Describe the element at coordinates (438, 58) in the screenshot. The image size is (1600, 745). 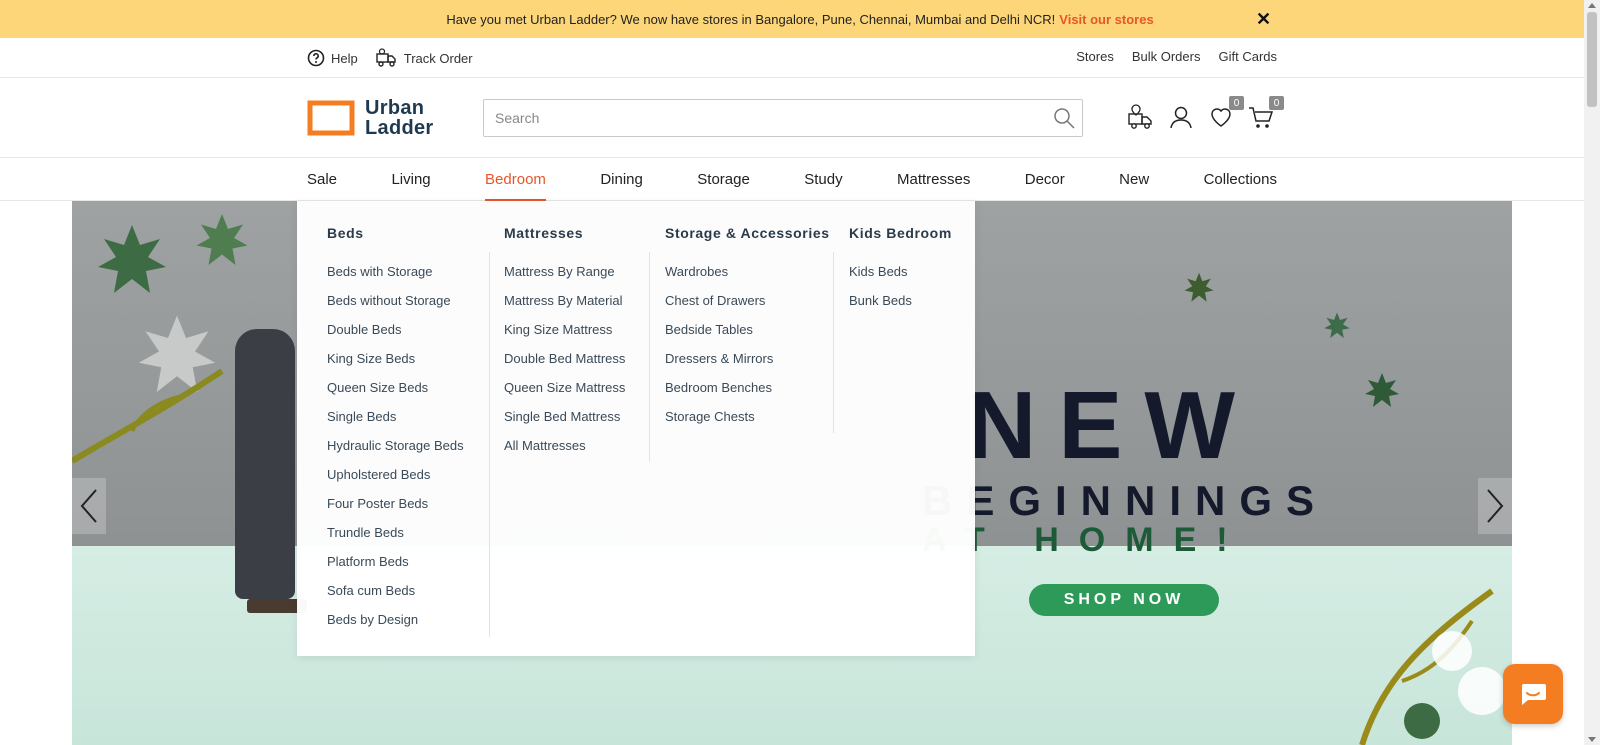
I see `track-order-label: Track Order` at that location.